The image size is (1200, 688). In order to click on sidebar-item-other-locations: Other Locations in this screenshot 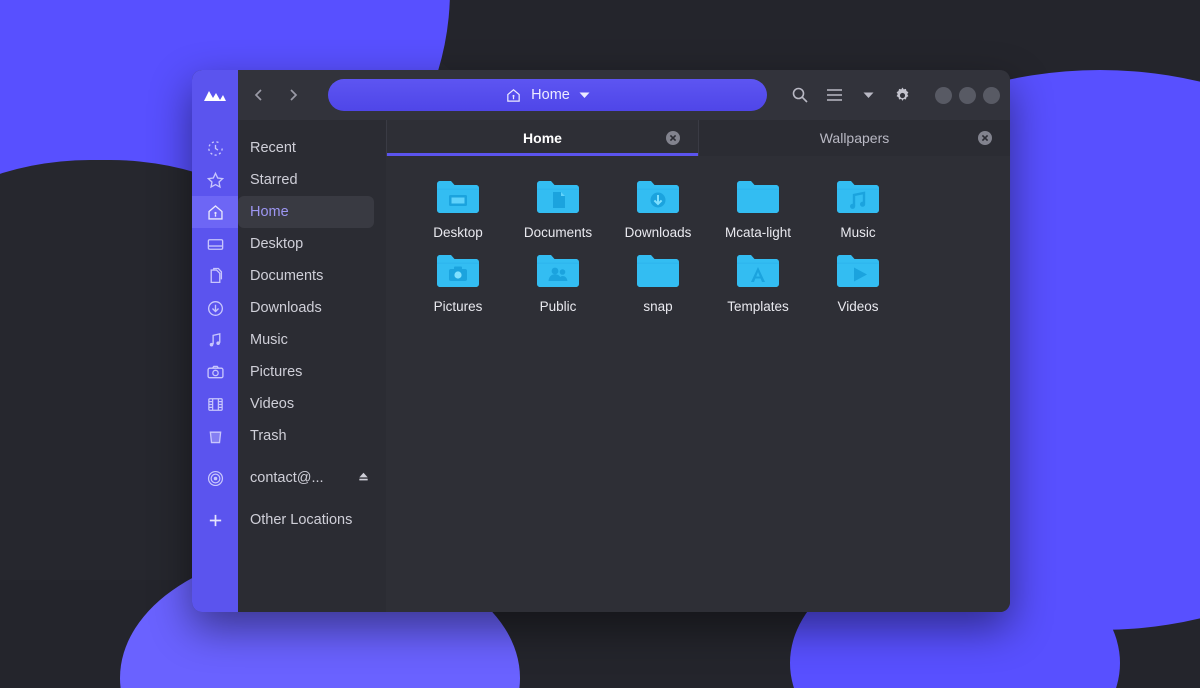, I will do `click(312, 520)`.